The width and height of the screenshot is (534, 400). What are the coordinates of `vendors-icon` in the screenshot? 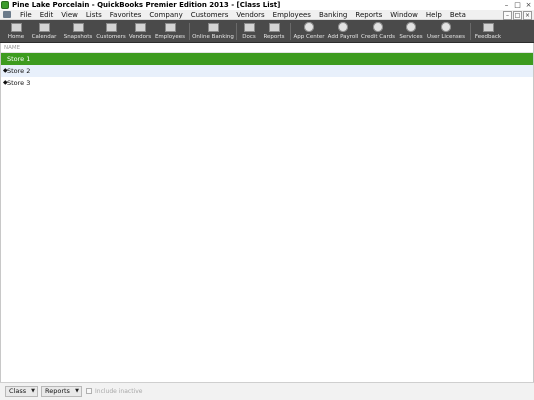 It's located at (140, 27).